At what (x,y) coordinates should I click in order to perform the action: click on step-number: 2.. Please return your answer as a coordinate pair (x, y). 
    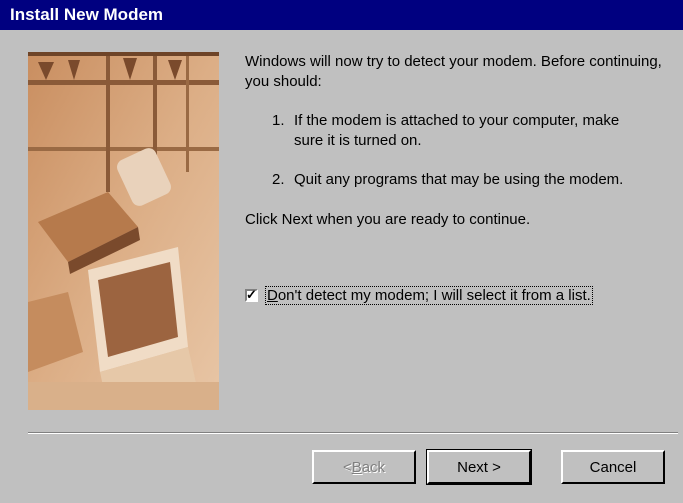
    Looking at the image, I should click on (278, 179).